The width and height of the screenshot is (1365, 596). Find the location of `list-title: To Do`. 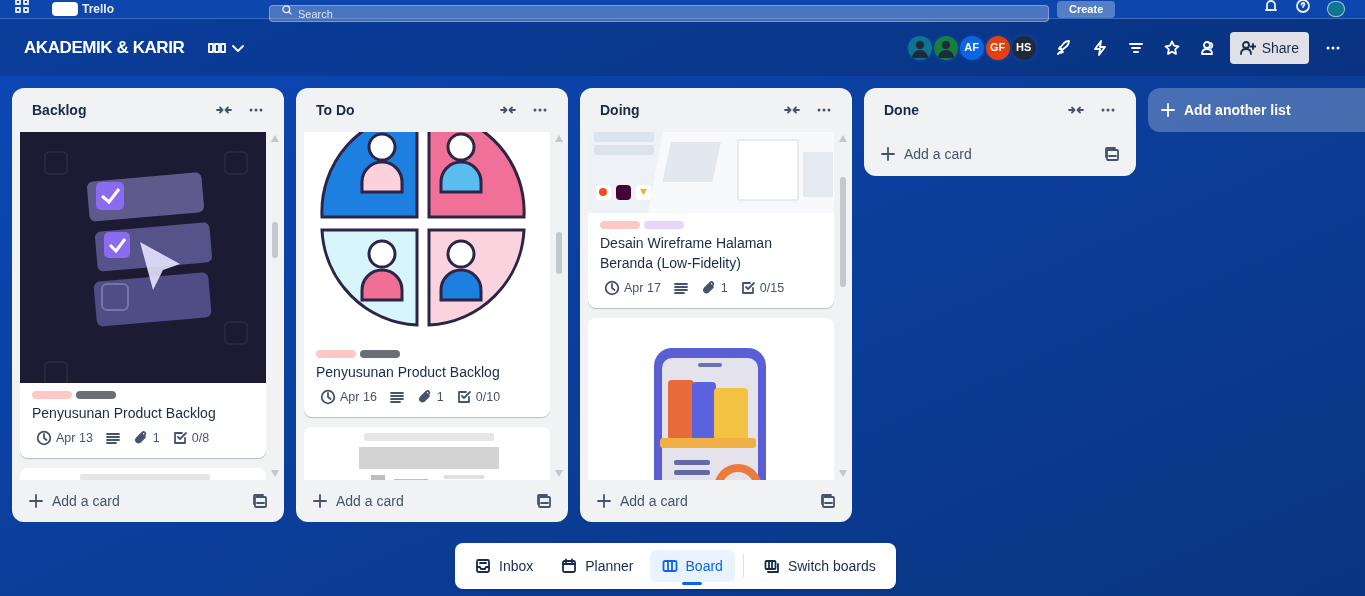

list-title: To Do is located at coordinates (335, 110).